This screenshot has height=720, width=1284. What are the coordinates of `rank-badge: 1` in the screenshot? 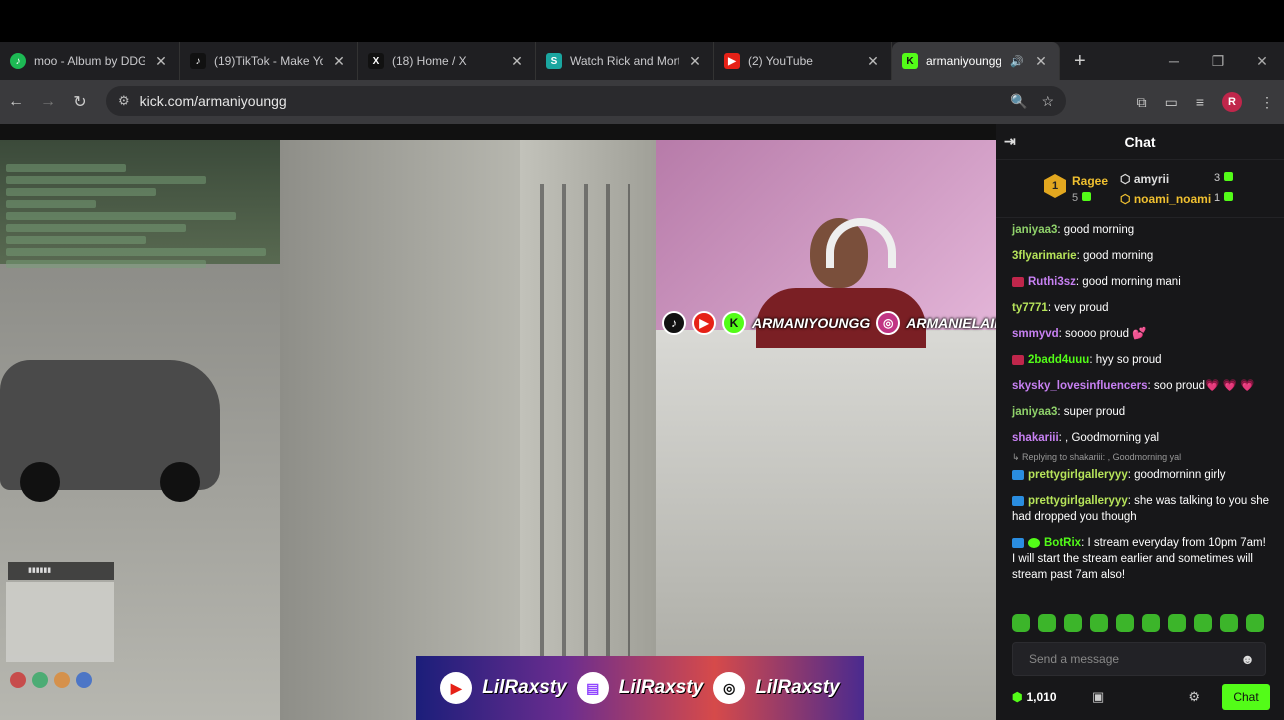 It's located at (1055, 186).